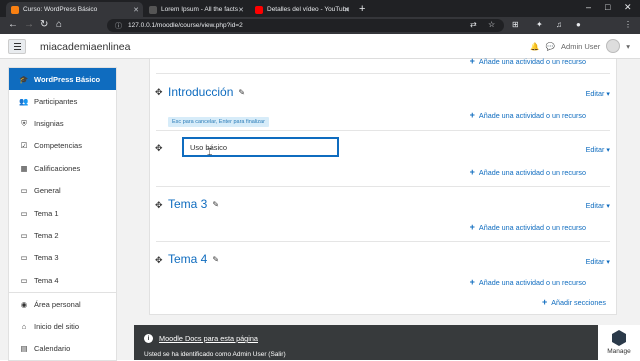 The height and width of the screenshot is (361, 640). Describe the element at coordinates (607, 7) in the screenshot. I see `maximize-window-icon: □` at that location.